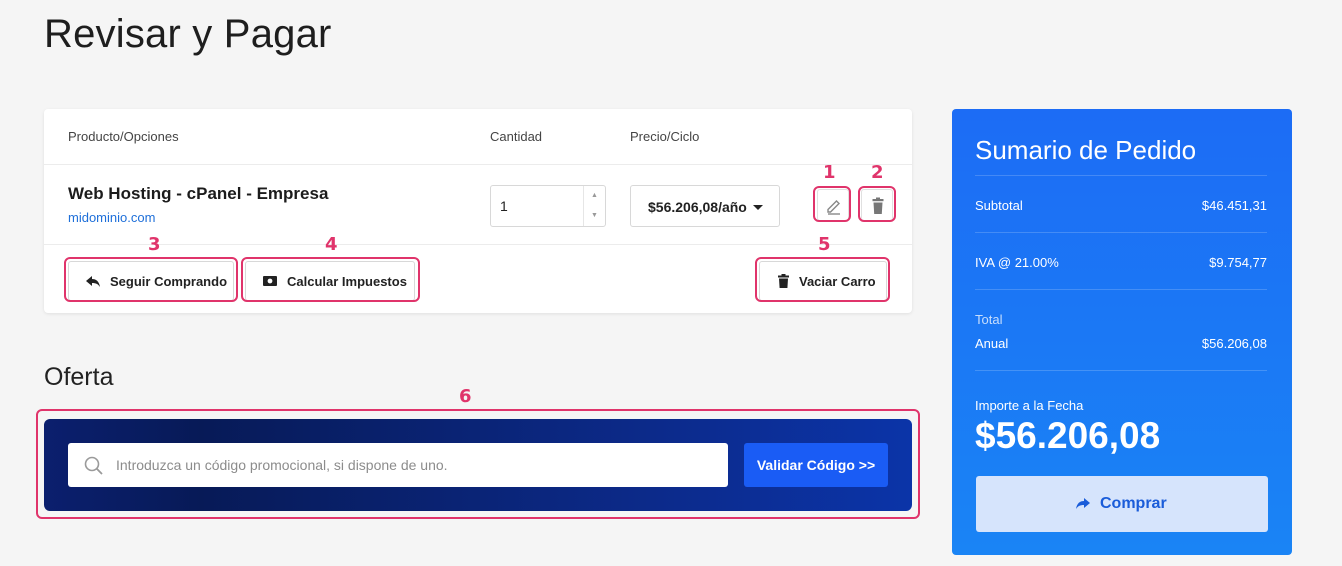 The image size is (1342, 566). Describe the element at coordinates (79, 377) in the screenshot. I see `offer-title: Oferta` at that location.